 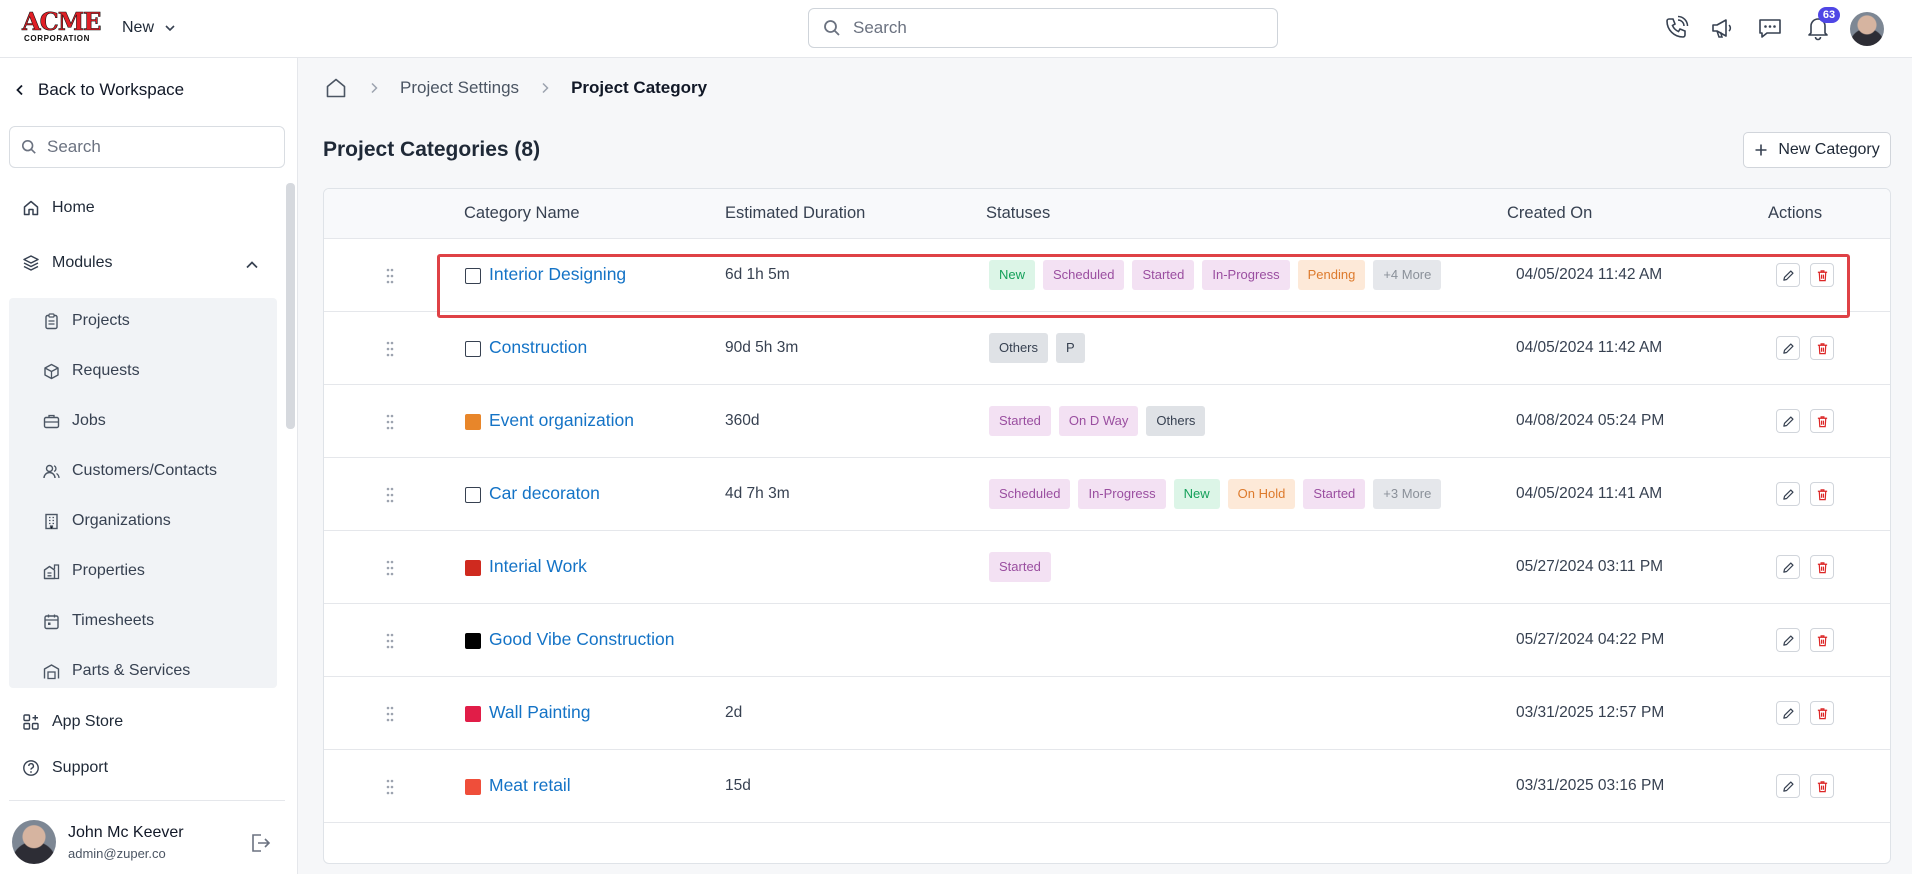 I want to click on sidebar-item-jobs: Jobs, so click(x=74, y=421).